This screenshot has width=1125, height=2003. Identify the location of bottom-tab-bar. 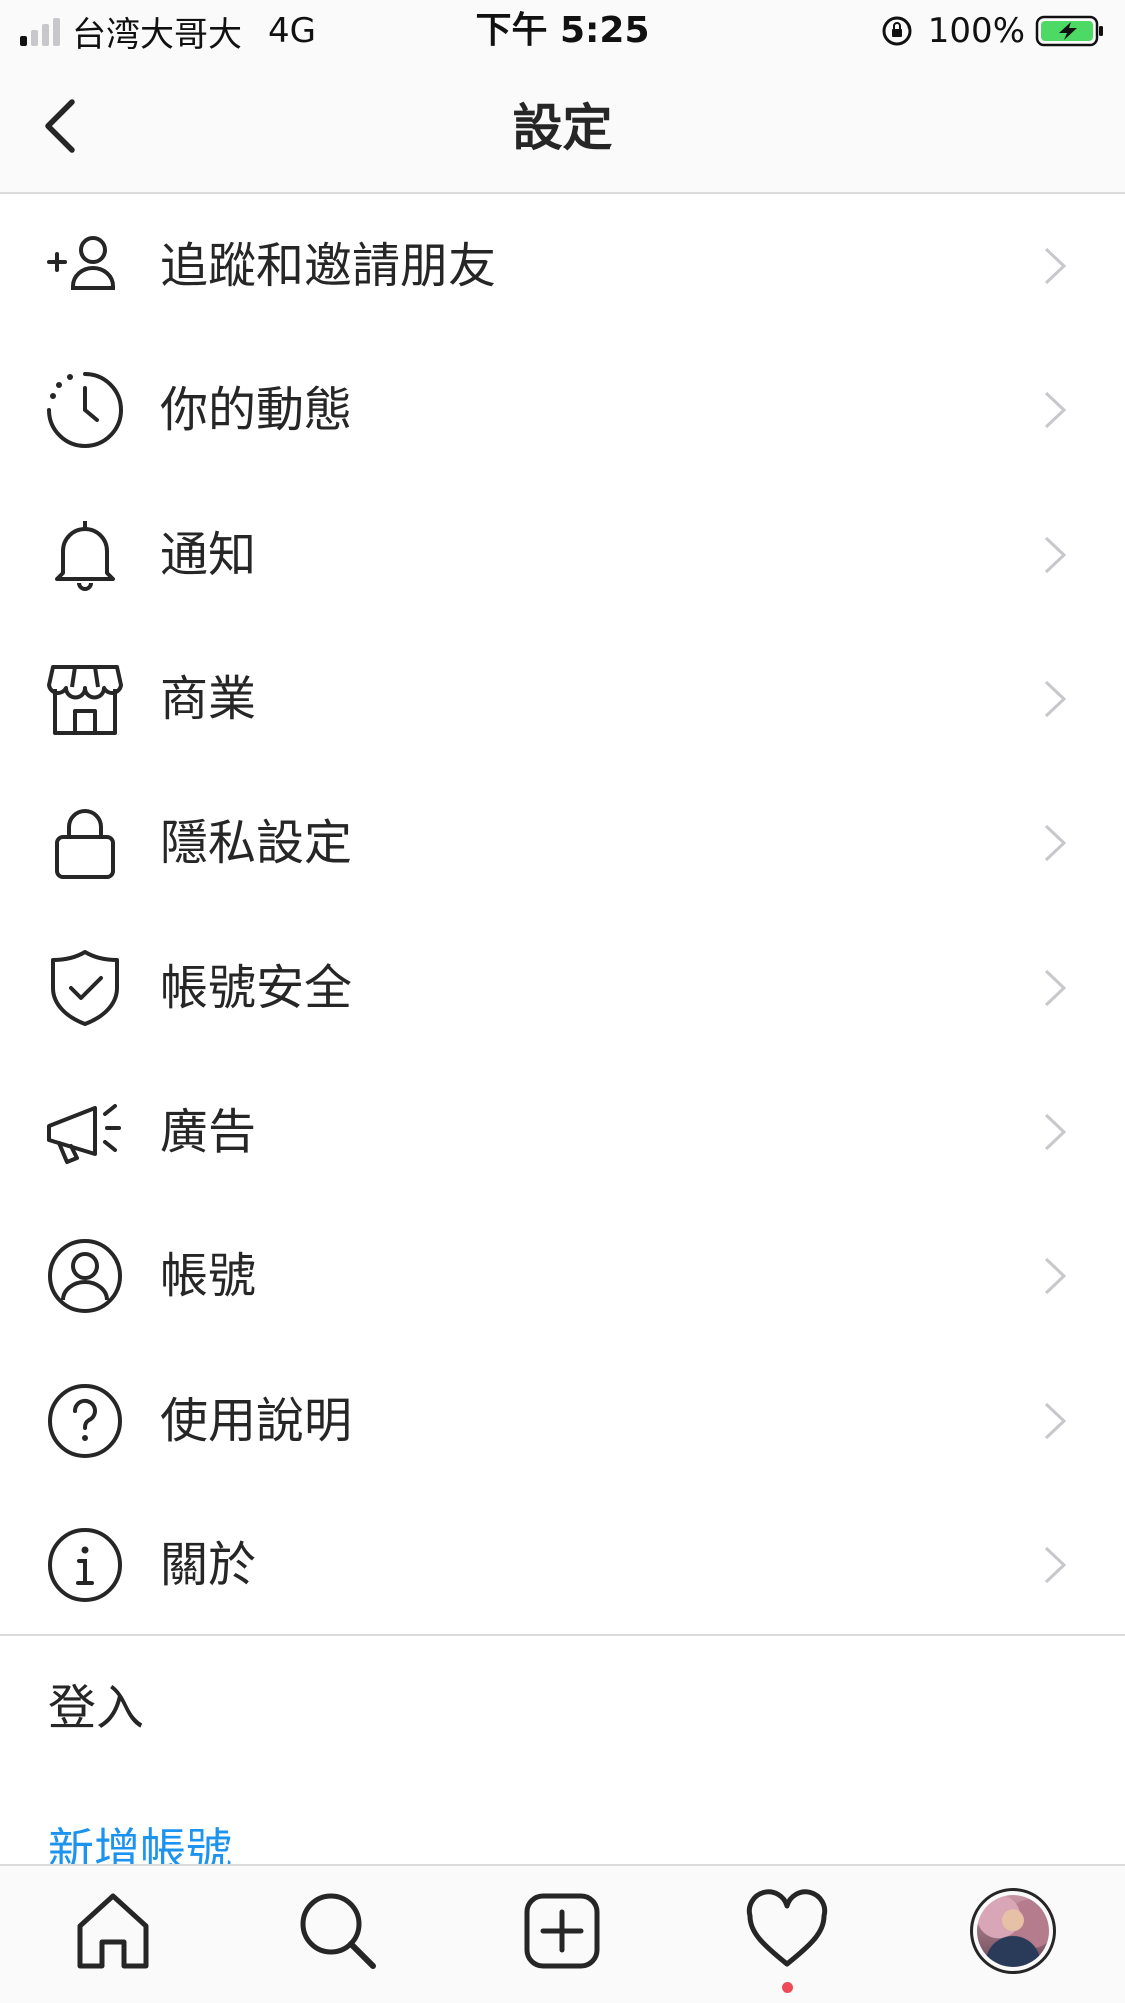
(562, 1933).